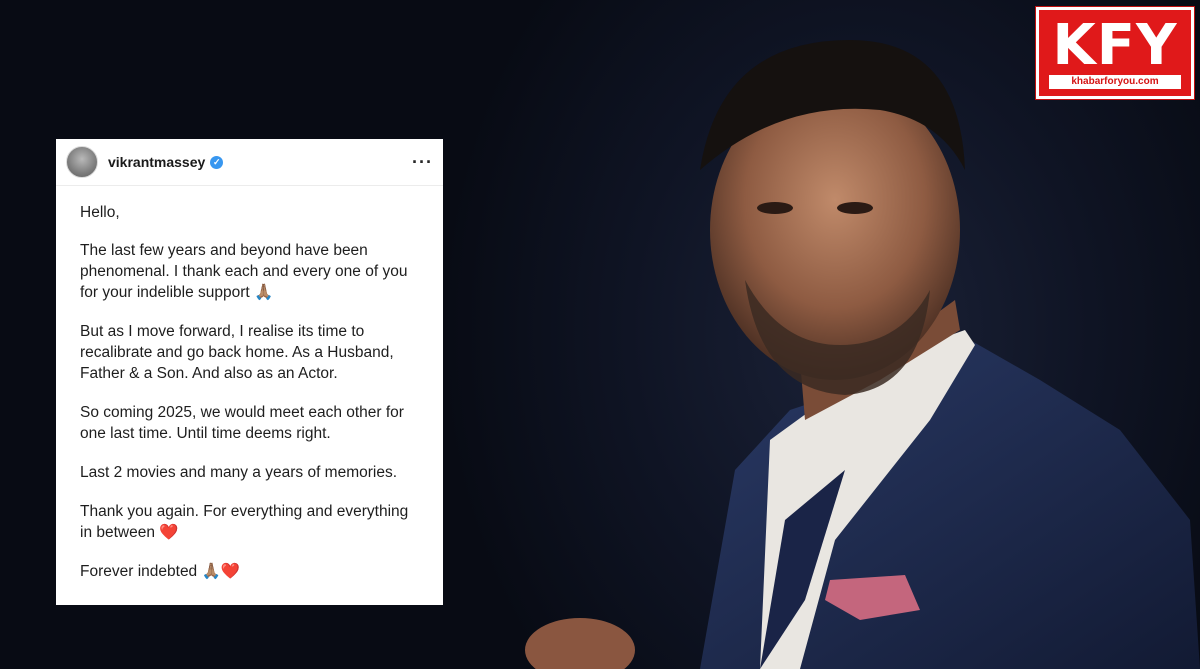 The image size is (1200, 669). I want to click on more-options-icon: ···, so click(422, 162).